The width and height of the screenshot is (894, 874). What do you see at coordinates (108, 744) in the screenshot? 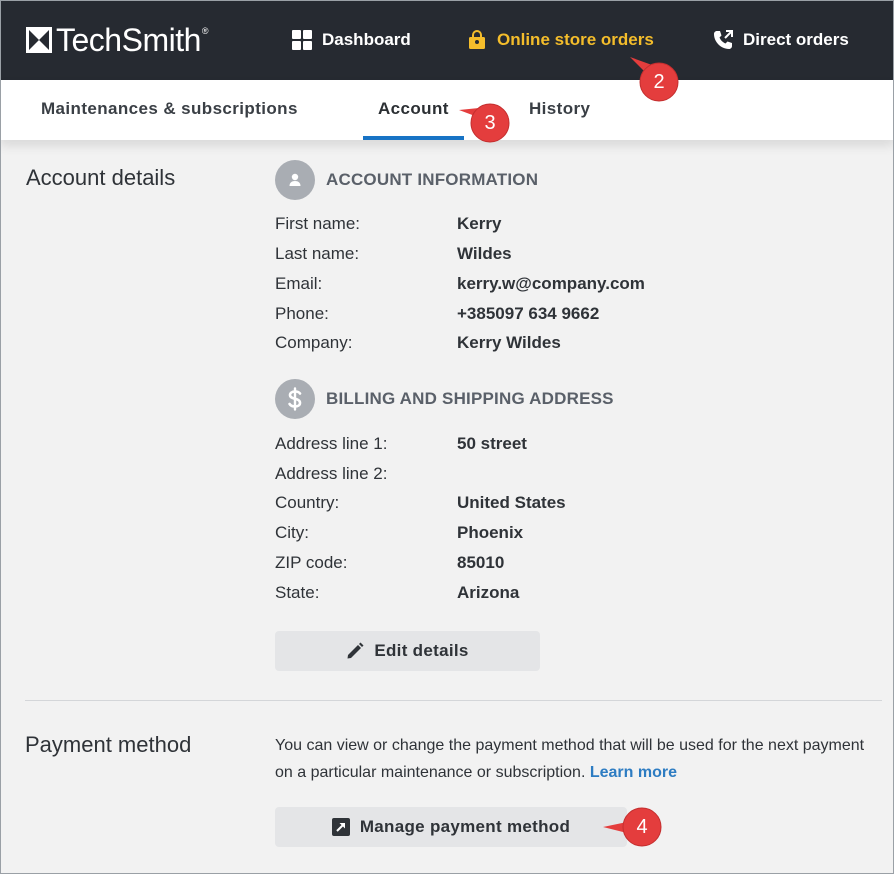
I see `payment-method-title: Payment method` at bounding box center [108, 744].